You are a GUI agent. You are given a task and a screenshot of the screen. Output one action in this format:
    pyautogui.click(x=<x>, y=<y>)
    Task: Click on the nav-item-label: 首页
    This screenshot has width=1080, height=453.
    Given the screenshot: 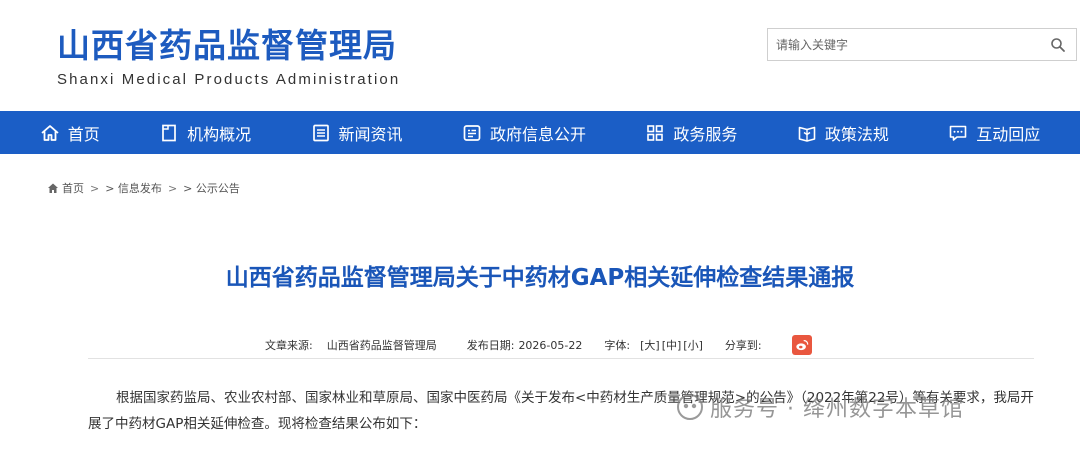 What is the action you would take?
    pyautogui.click(x=83, y=134)
    